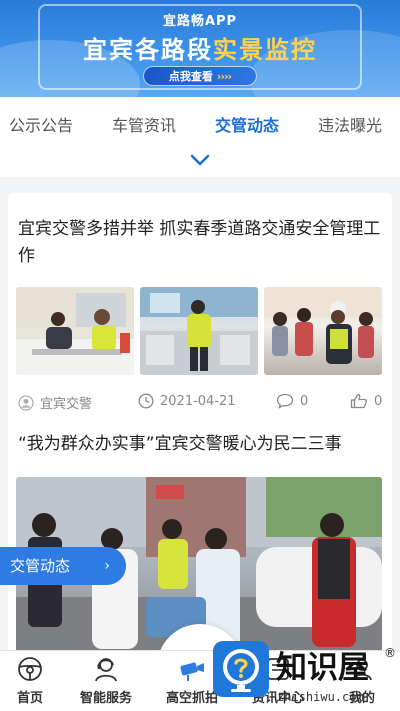 The width and height of the screenshot is (400, 711). I want to click on service-person-icon, so click(106, 670).